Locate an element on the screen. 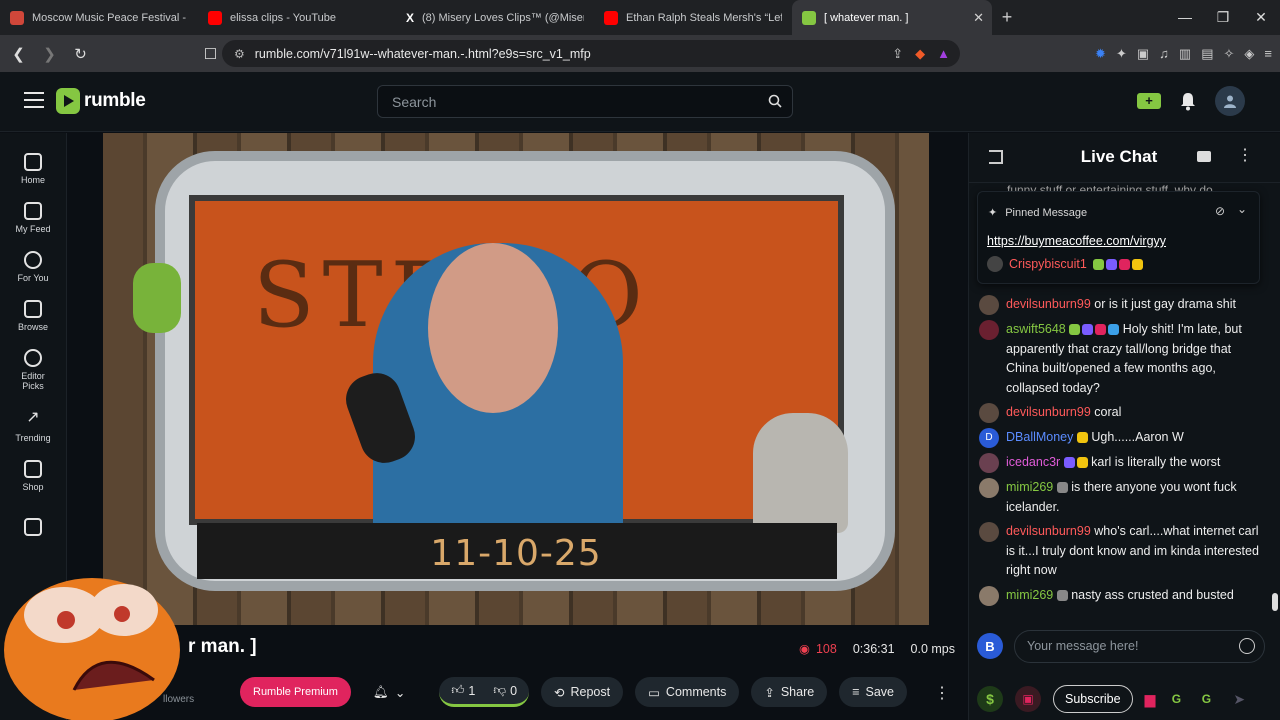 The image size is (1280, 720). hide-pinned-icon: ⊘ is located at coordinates (1220, 211).